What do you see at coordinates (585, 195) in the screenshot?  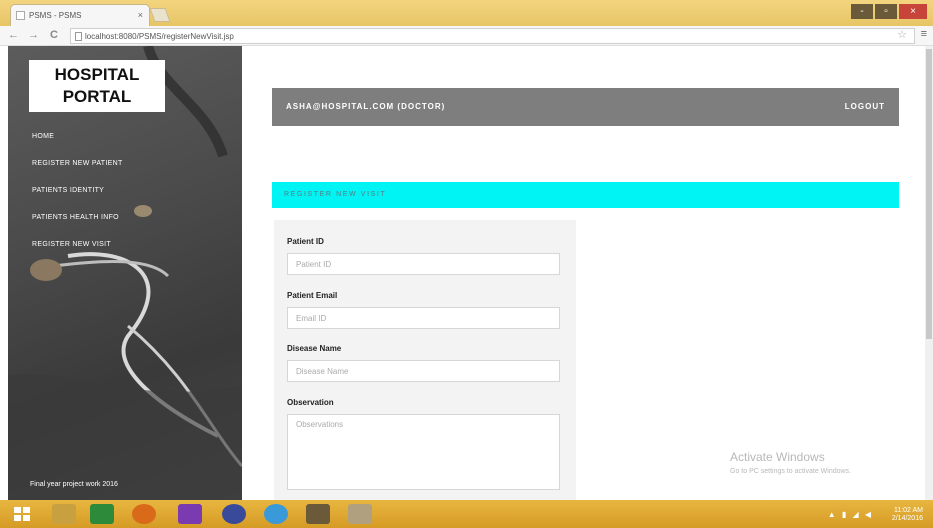 I see `section-title: REGISTER NEW VISIT` at bounding box center [585, 195].